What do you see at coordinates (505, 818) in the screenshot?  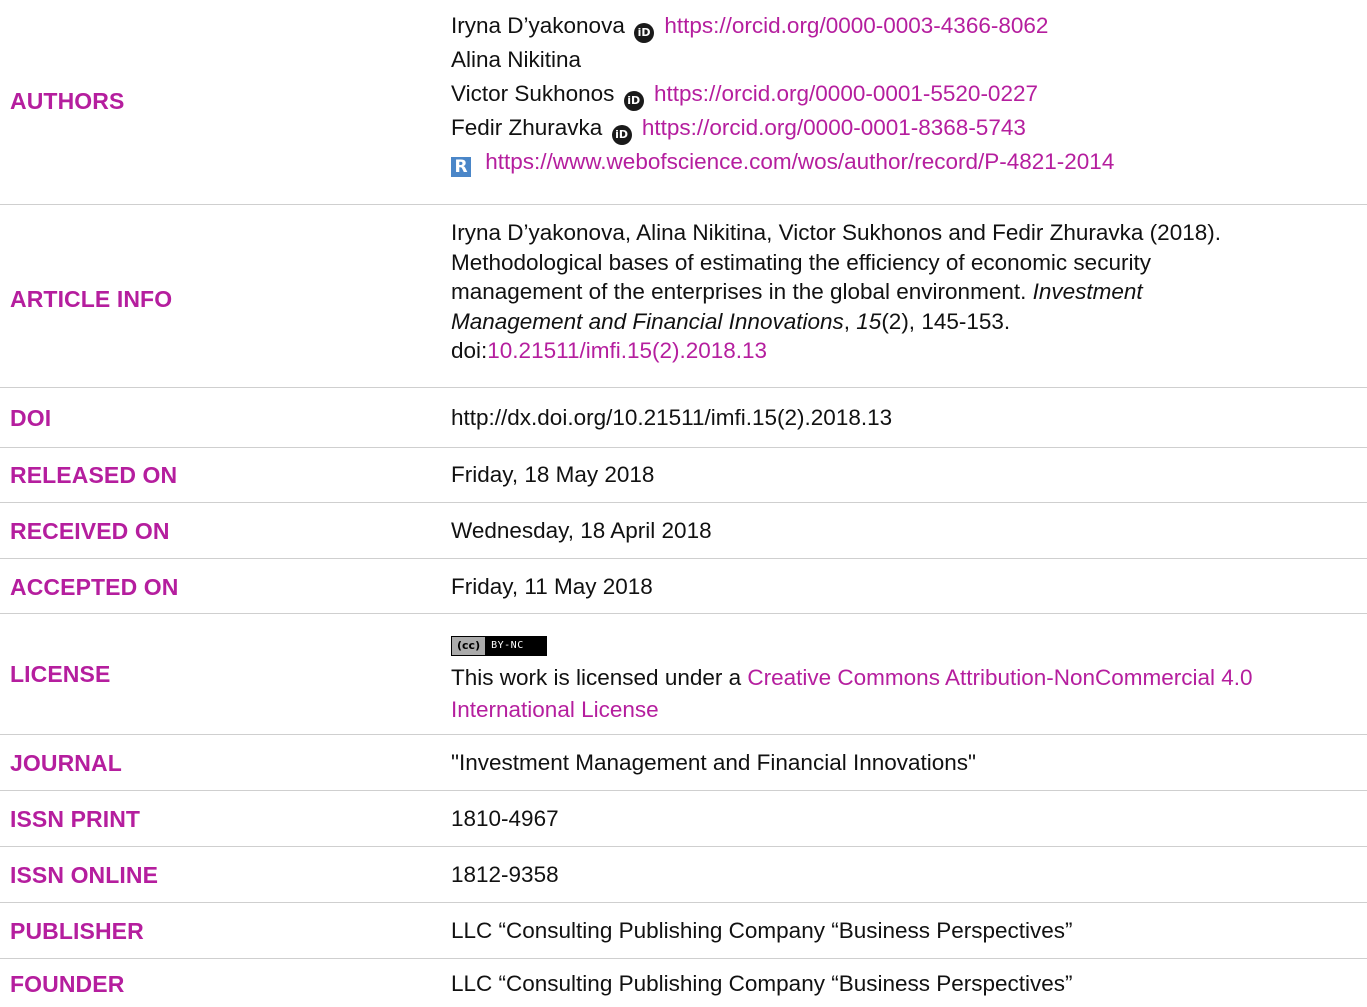 I see `issn-print-value: 1810-4967` at bounding box center [505, 818].